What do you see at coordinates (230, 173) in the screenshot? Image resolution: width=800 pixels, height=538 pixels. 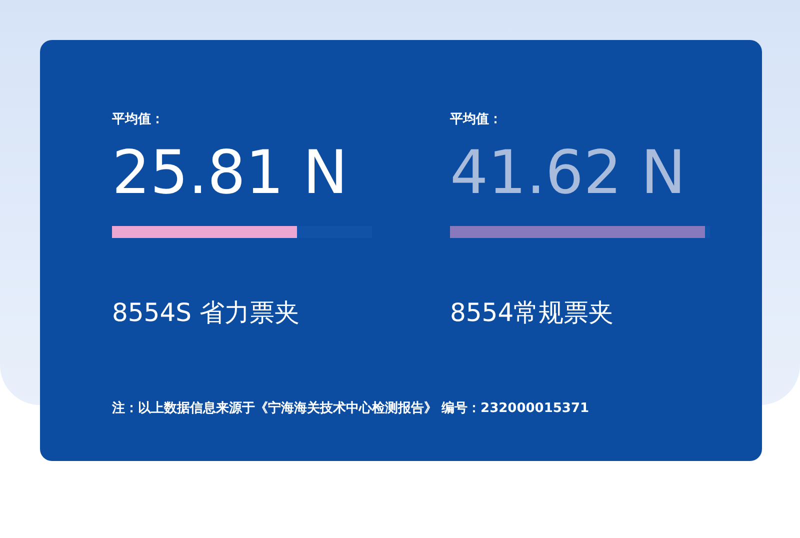 I see `force-value: 25.81 N` at bounding box center [230, 173].